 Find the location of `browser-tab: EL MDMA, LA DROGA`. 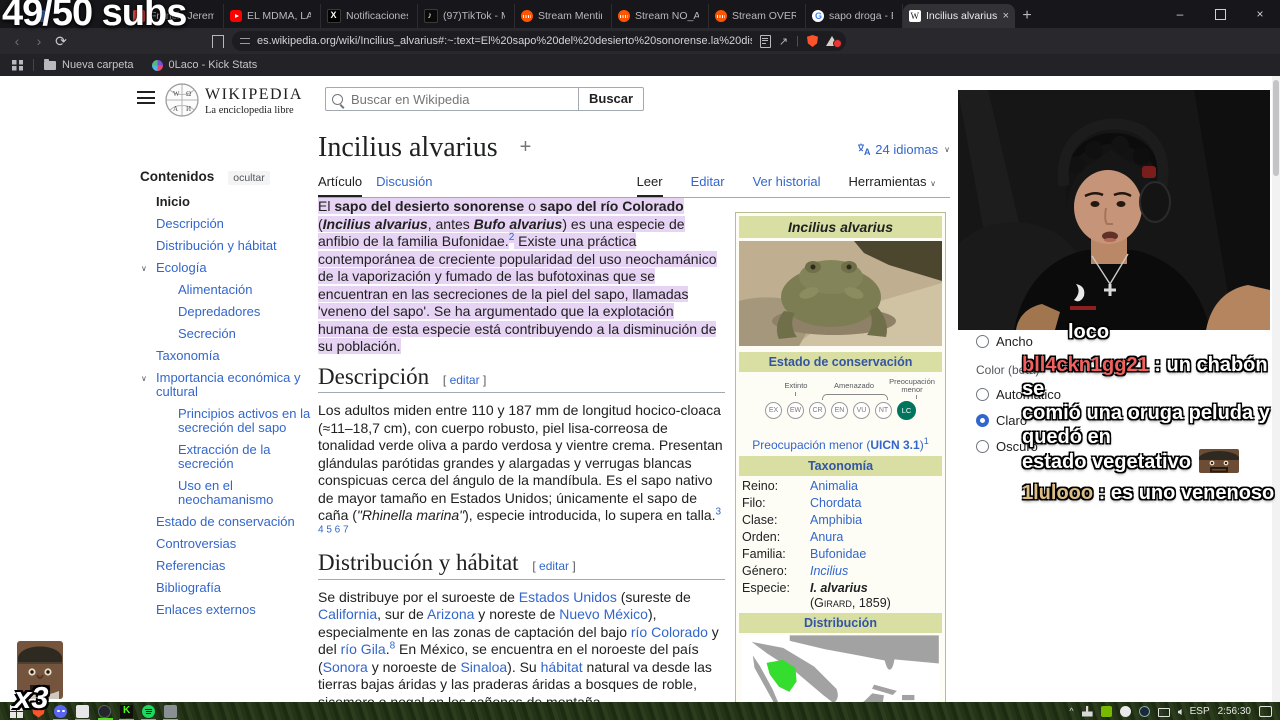

browser-tab: EL MDMA, LA DROGA is located at coordinates (272, 16).